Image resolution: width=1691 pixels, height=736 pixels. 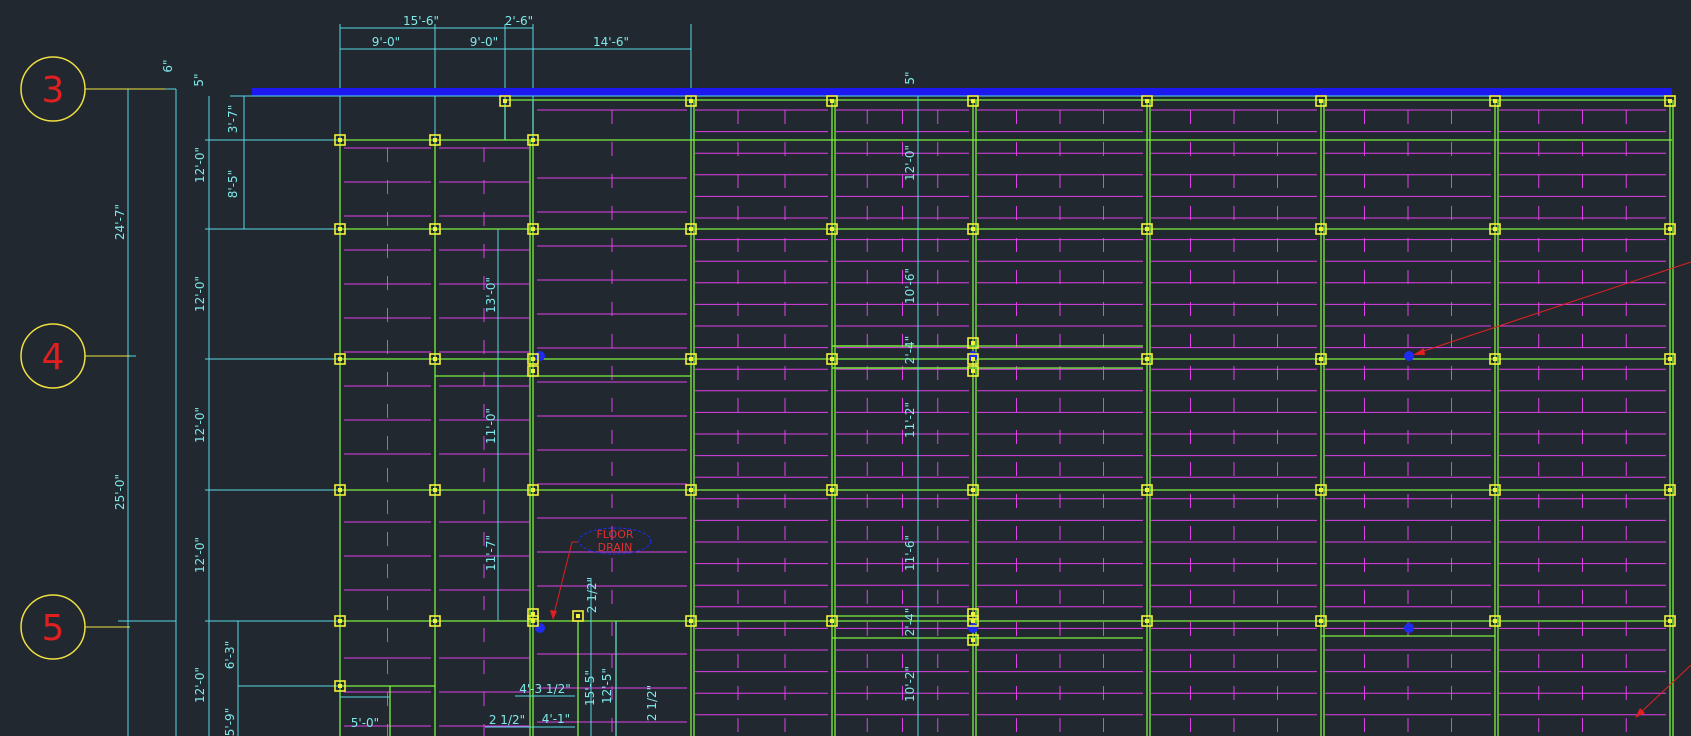 What do you see at coordinates (386, 42) in the screenshot?
I see `dim-top-bay-1: 9'-0"` at bounding box center [386, 42].